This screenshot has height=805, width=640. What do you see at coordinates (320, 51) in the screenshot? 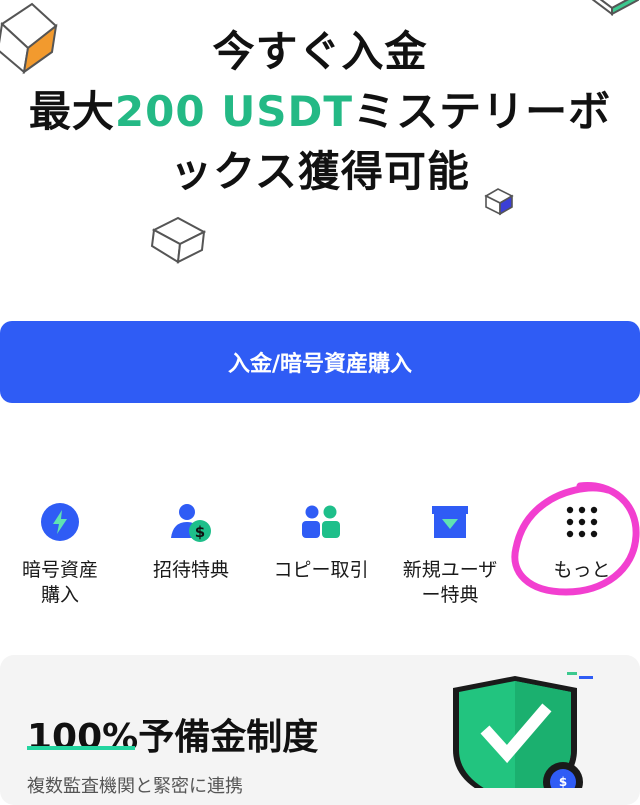
I see `hero-title-line1: 今すぐ入金` at bounding box center [320, 51].